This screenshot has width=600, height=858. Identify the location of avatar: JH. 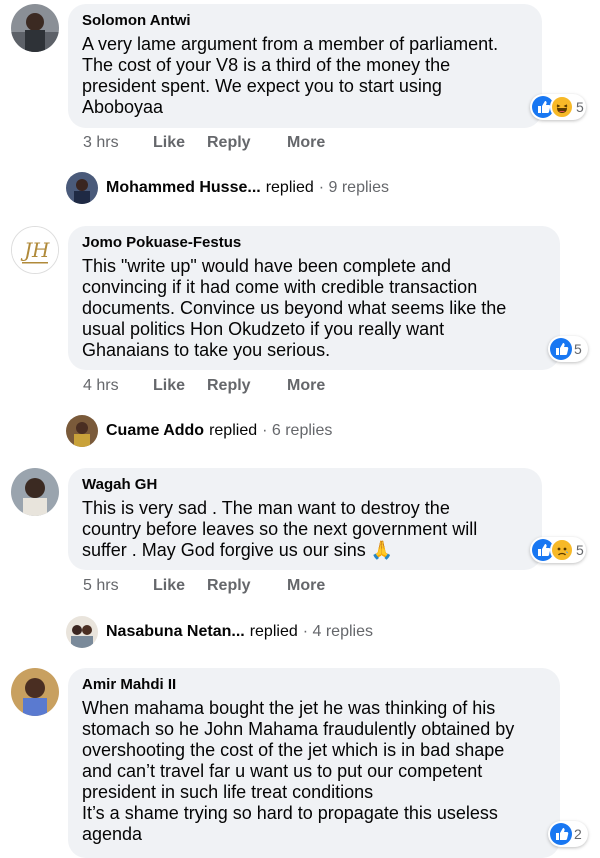
(35, 250).